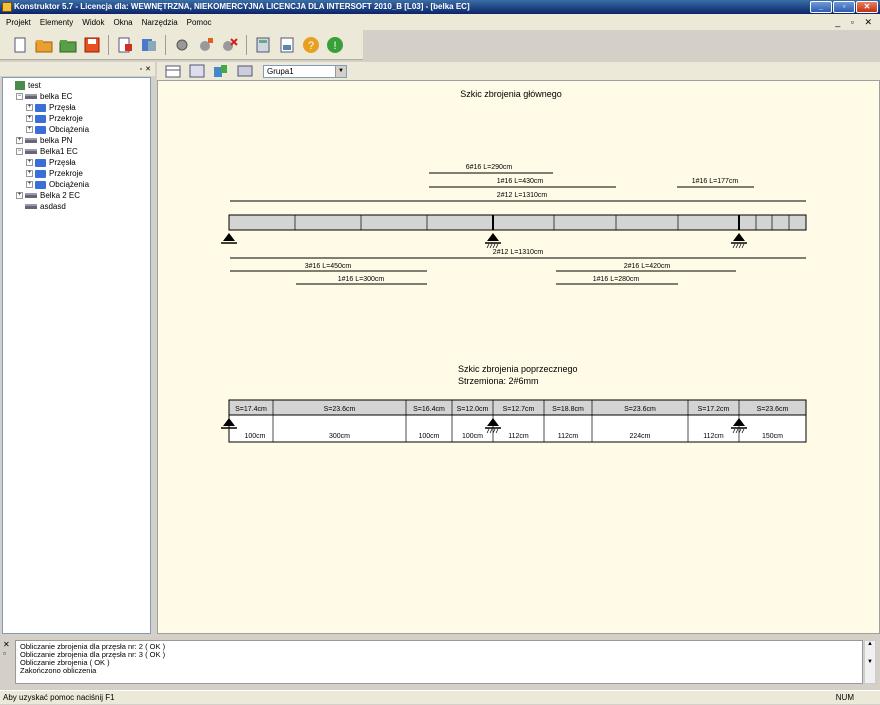 The height and width of the screenshot is (705, 880). What do you see at coordinates (714, 409) in the screenshot?
I see `stirrup-spacing: S=17.2cm` at bounding box center [714, 409].